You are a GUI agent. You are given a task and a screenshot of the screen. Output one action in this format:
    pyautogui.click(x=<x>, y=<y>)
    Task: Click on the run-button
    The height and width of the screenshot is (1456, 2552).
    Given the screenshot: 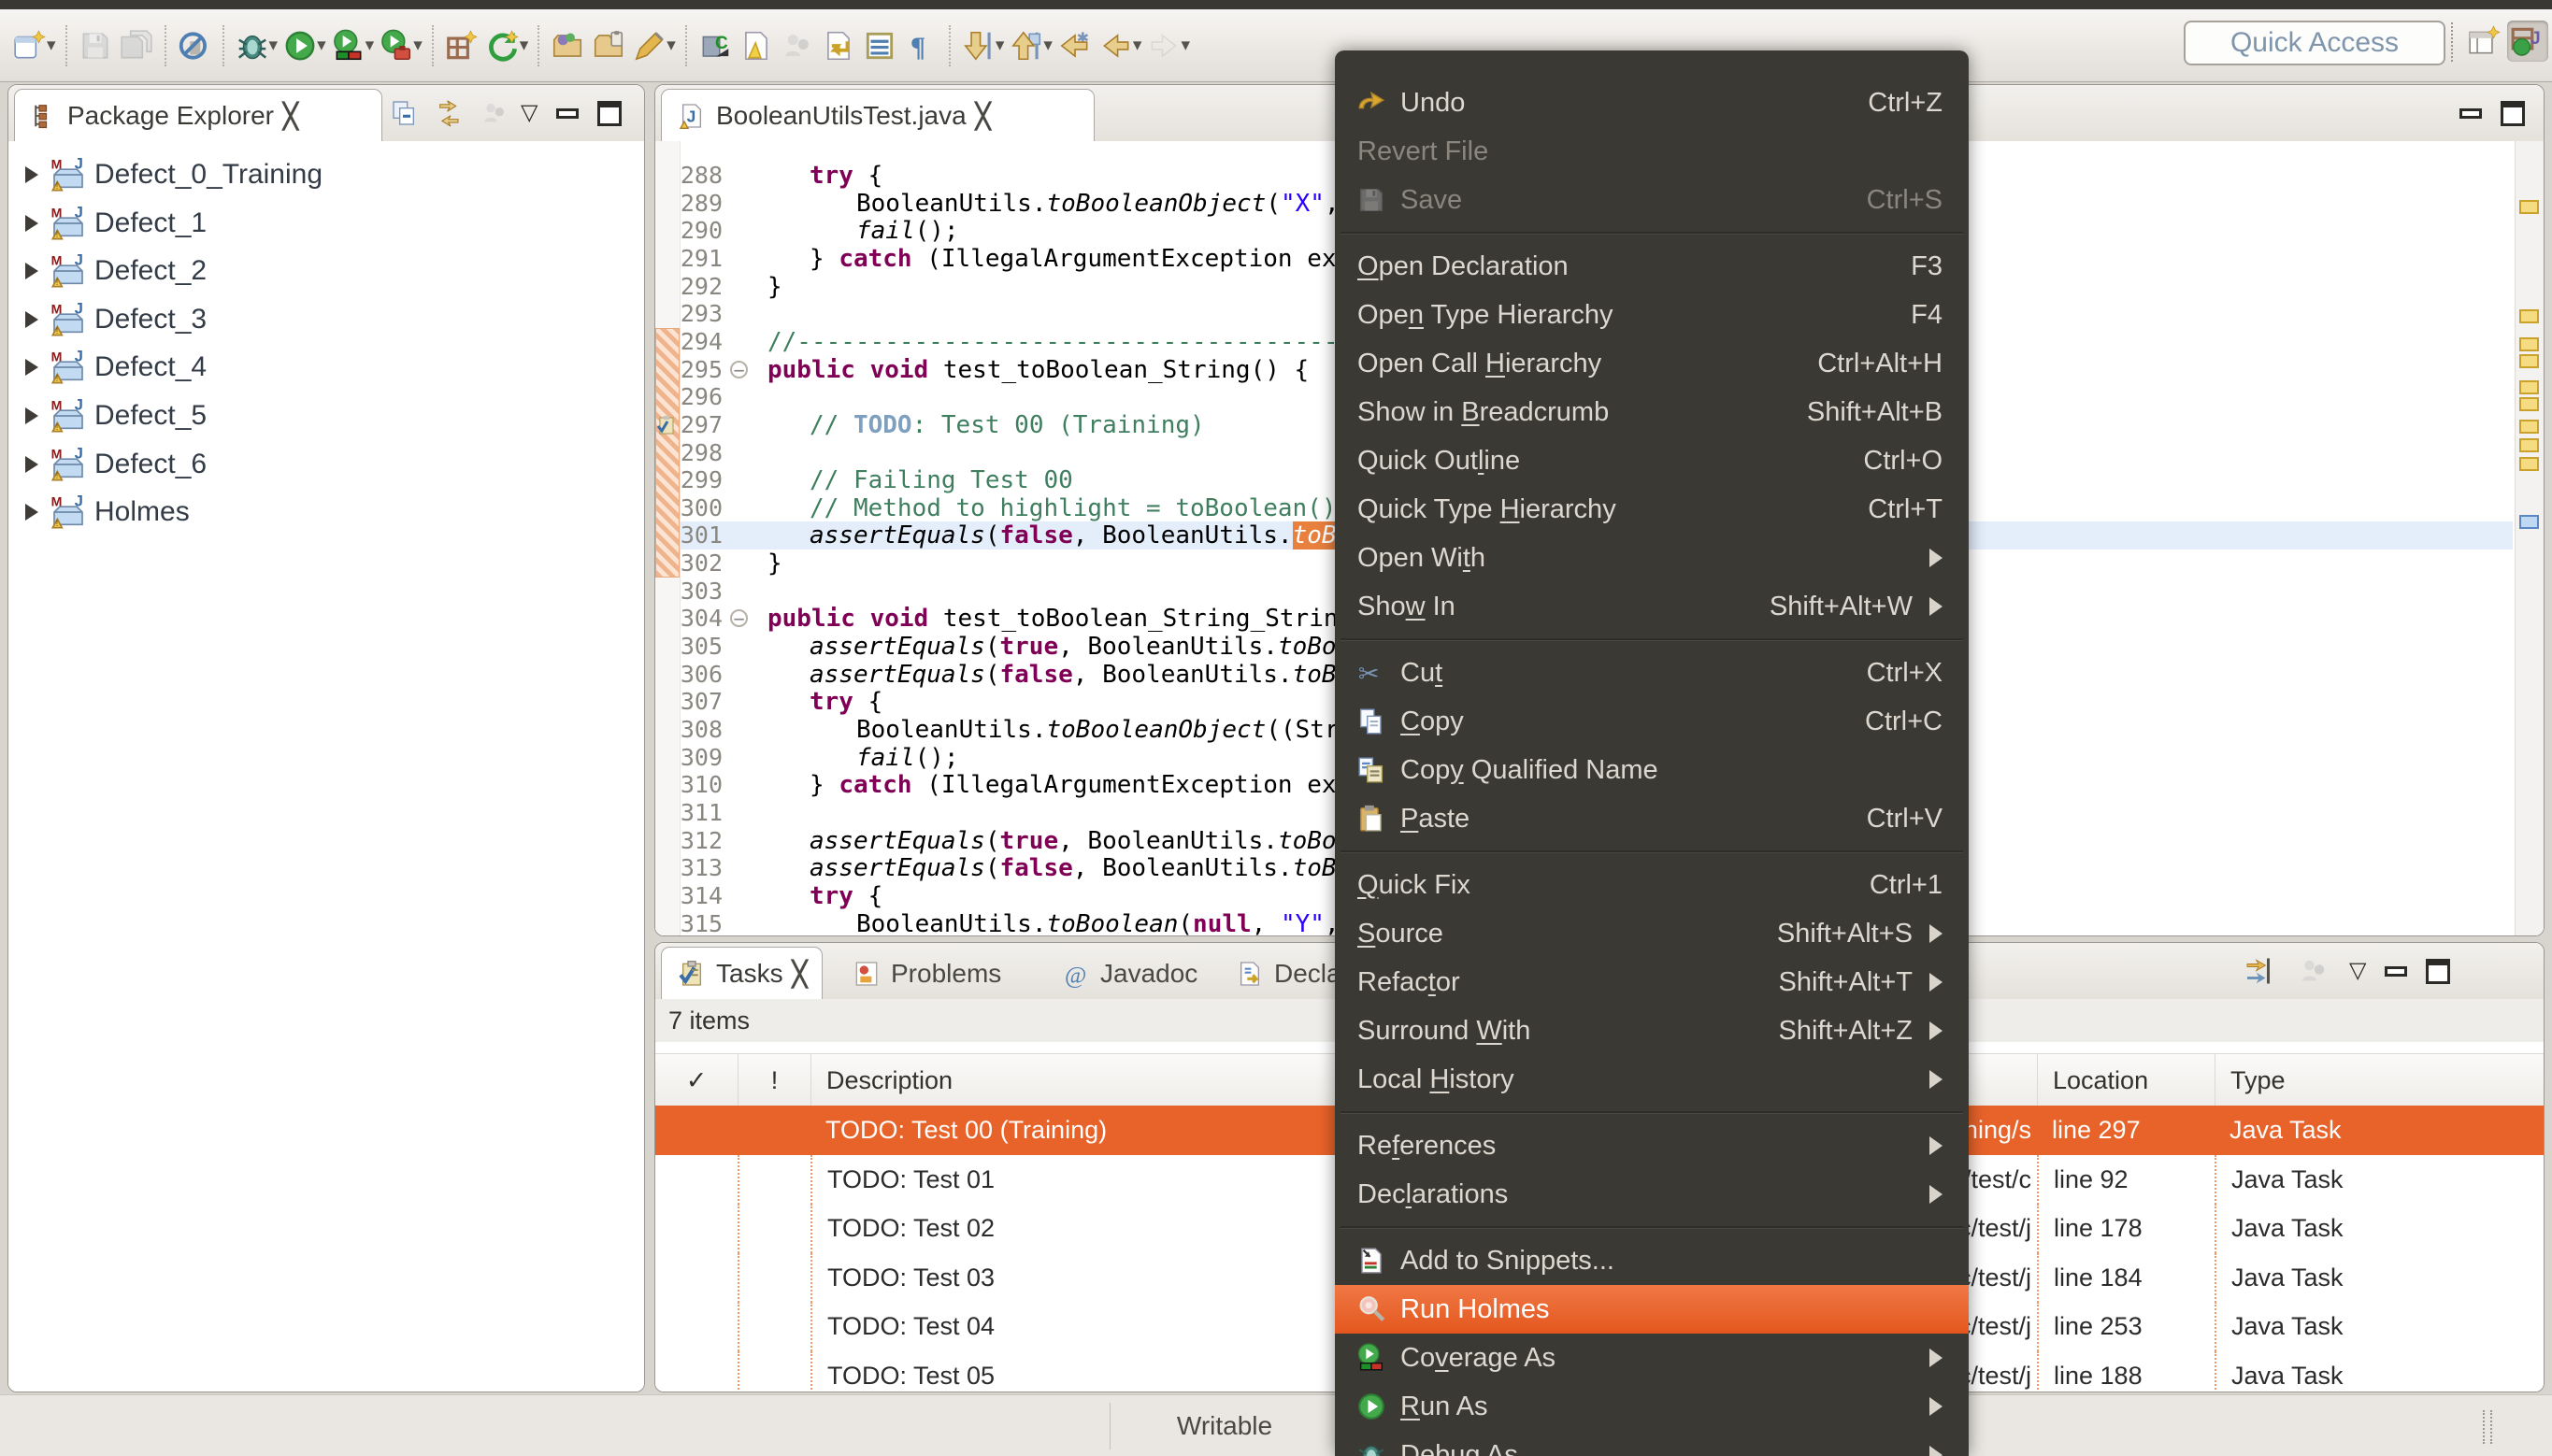 What is the action you would take?
    pyautogui.click(x=300, y=45)
    